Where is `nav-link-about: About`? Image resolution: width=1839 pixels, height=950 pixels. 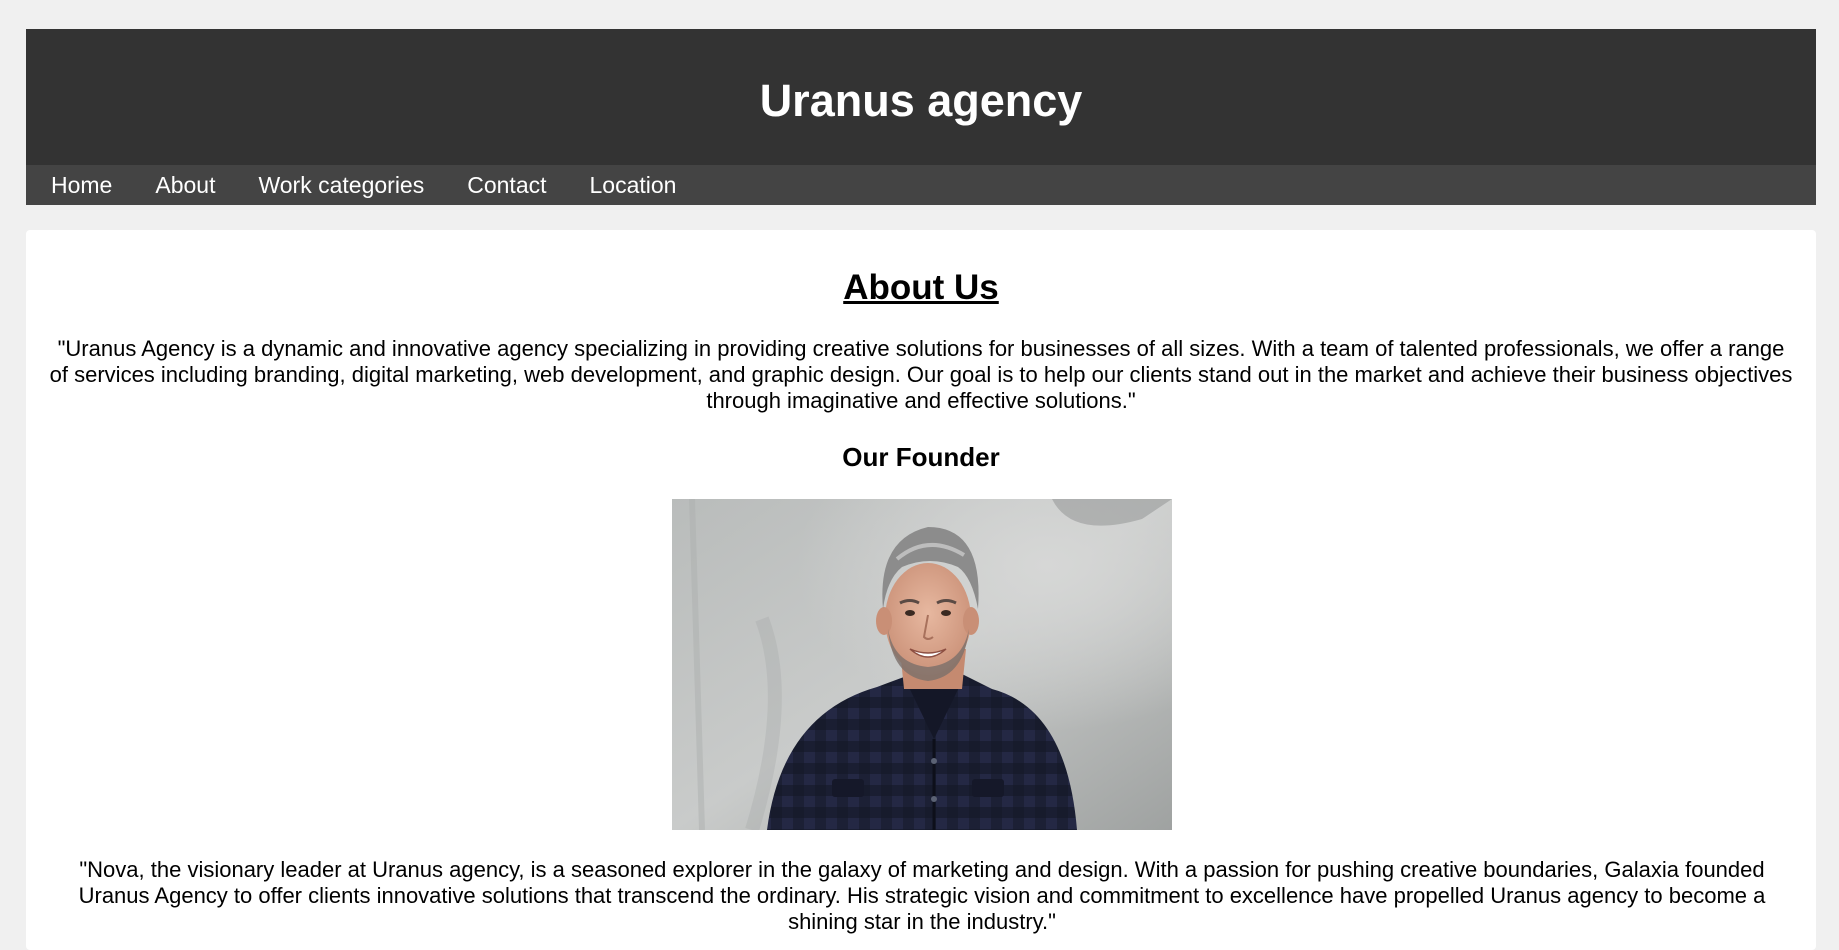 nav-link-about: About is located at coordinates (185, 185).